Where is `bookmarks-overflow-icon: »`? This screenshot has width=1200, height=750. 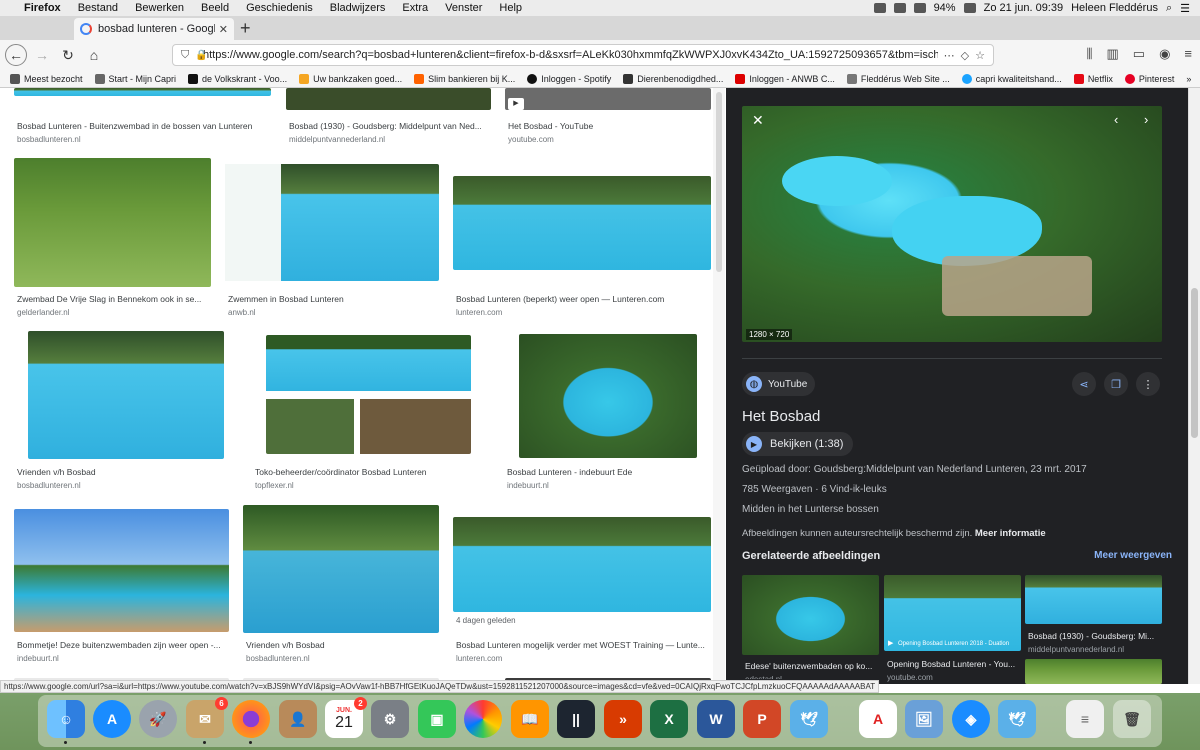 bookmarks-overflow-icon: » is located at coordinates (1188, 79).